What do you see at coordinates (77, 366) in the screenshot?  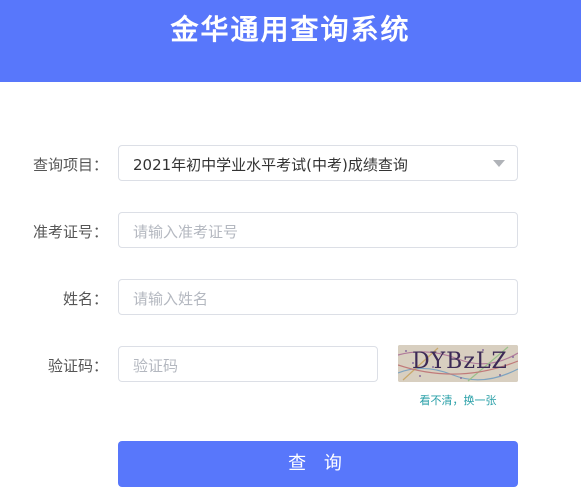 I see `captcha-label: 验证码：` at bounding box center [77, 366].